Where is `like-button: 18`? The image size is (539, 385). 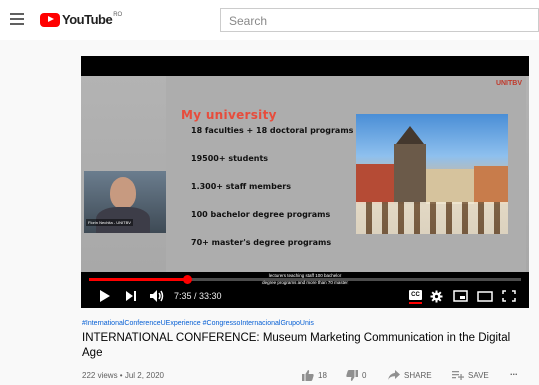 like-button: 18 is located at coordinates (314, 375).